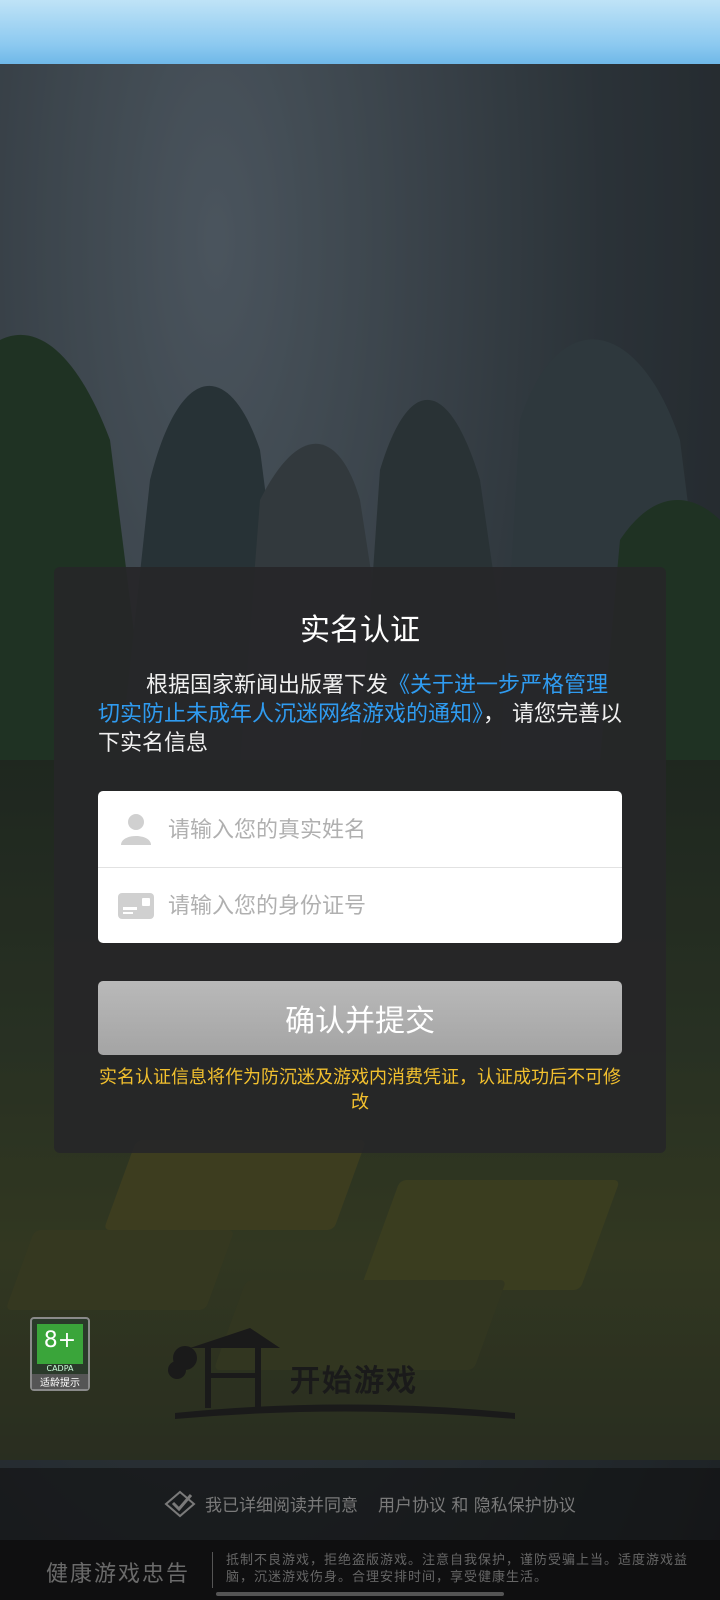  What do you see at coordinates (360, 1594) in the screenshot?
I see `home-indicator` at bounding box center [360, 1594].